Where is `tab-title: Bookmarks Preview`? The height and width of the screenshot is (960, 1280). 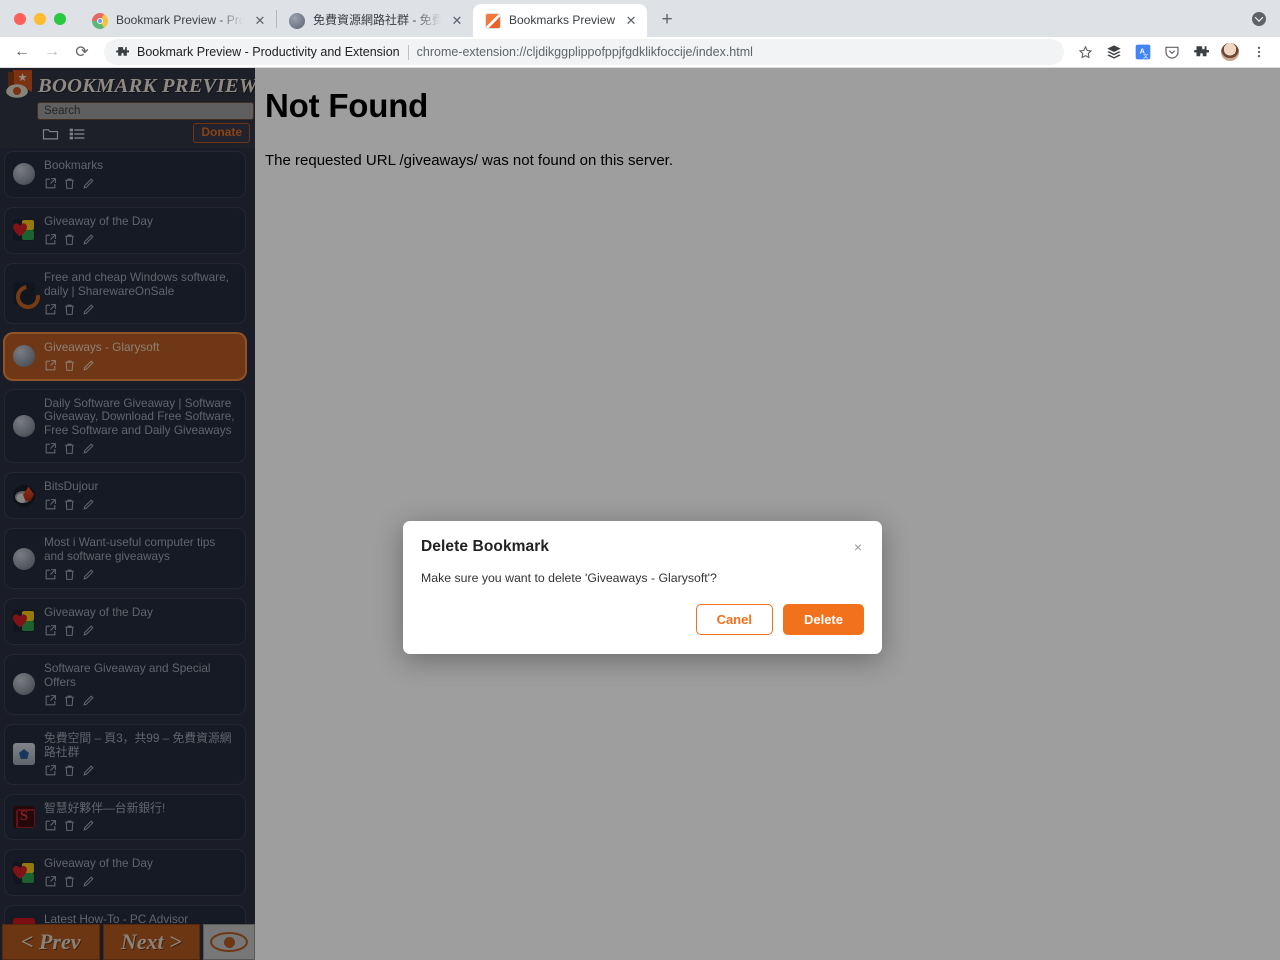
tab-title: Bookmarks Preview is located at coordinates (562, 20).